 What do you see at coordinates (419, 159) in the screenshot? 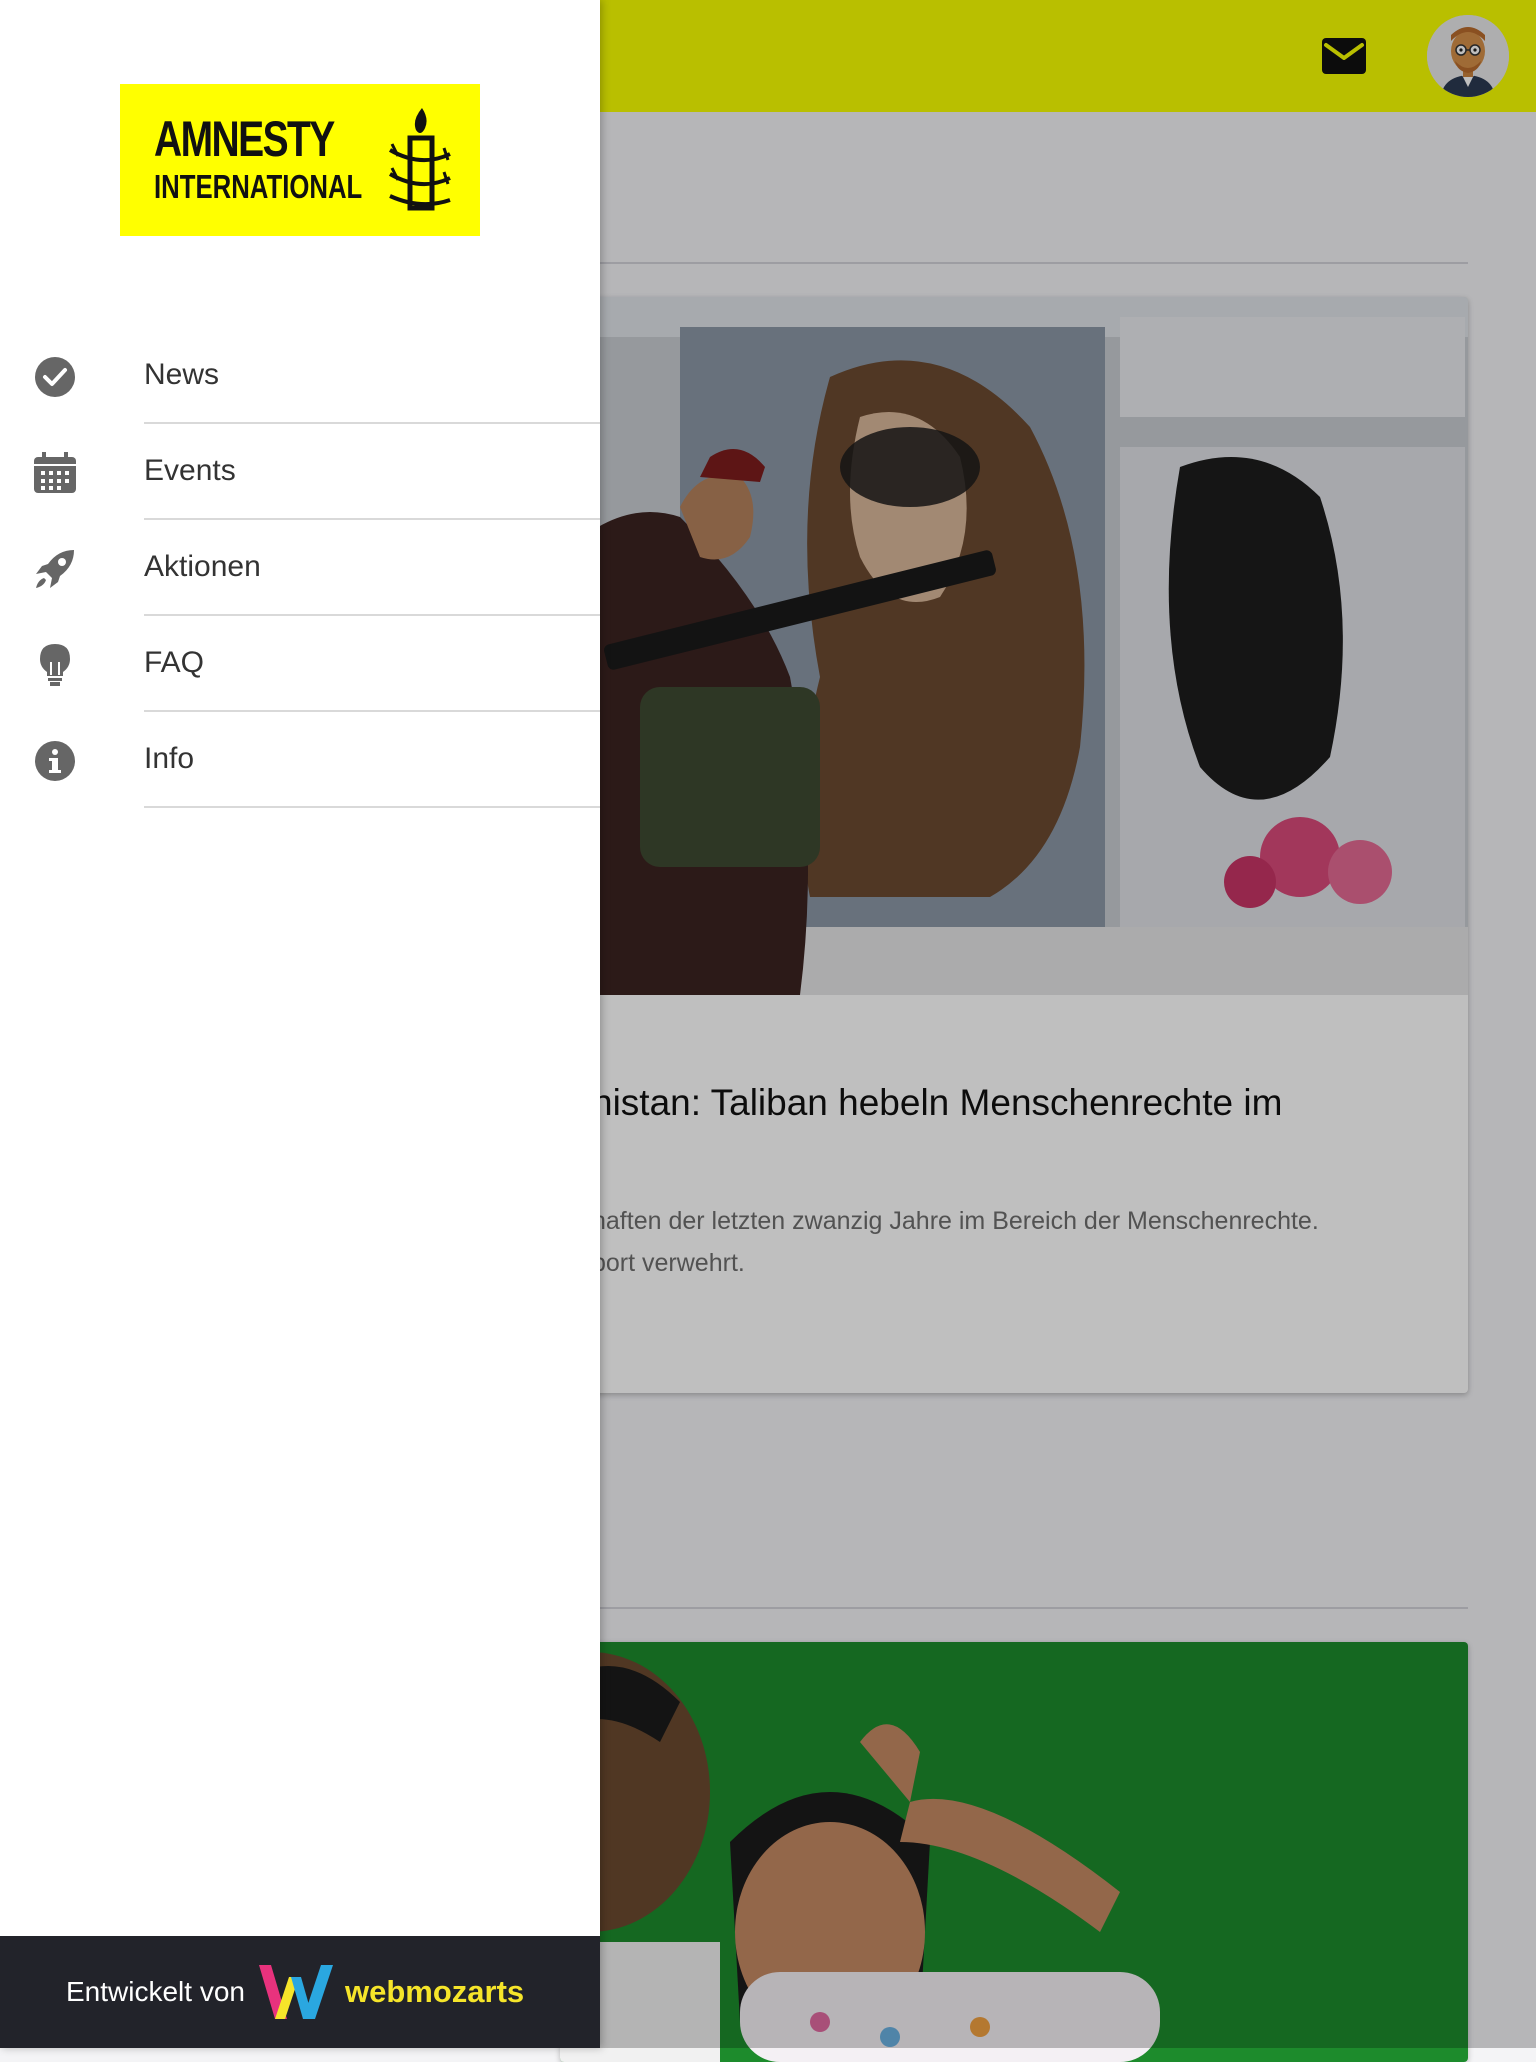
I see `candle-icon` at bounding box center [419, 159].